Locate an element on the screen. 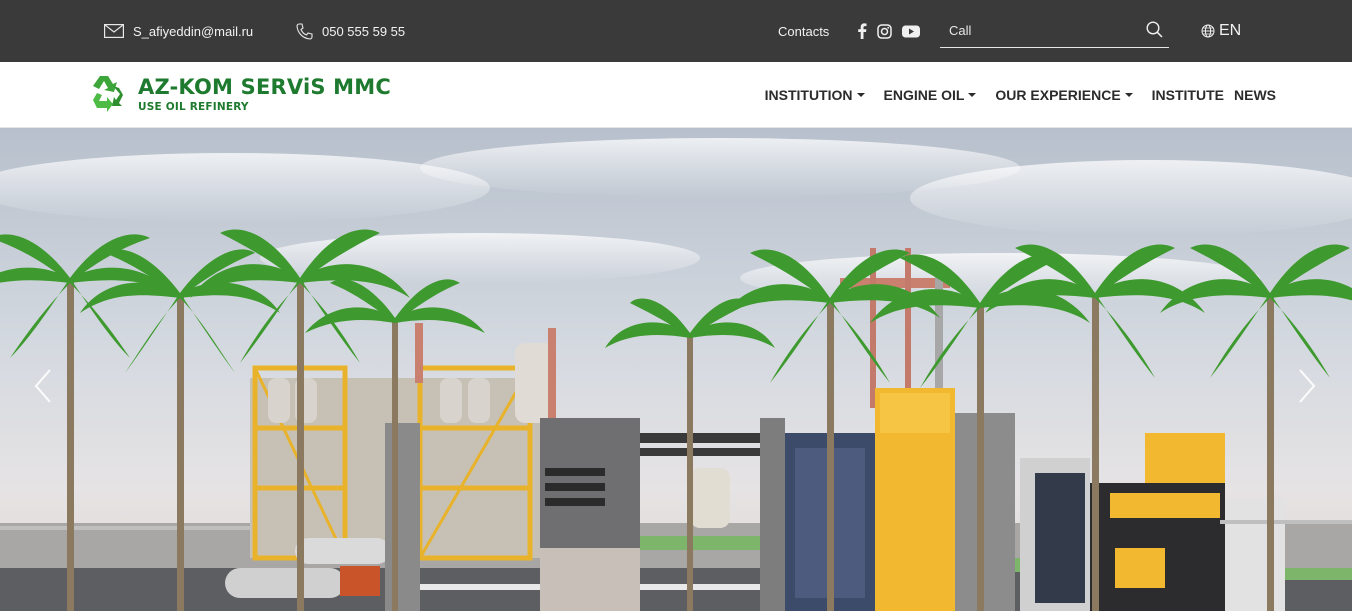 Image resolution: width=1352 pixels, height=611 pixels. nav-news: NEWS is located at coordinates (1255, 95).